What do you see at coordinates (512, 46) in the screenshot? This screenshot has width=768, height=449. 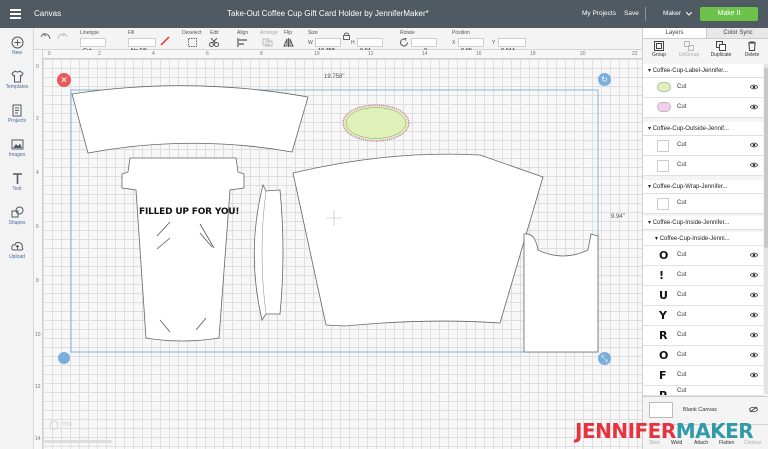 I see `y-position-input: 0.944` at bounding box center [512, 46].